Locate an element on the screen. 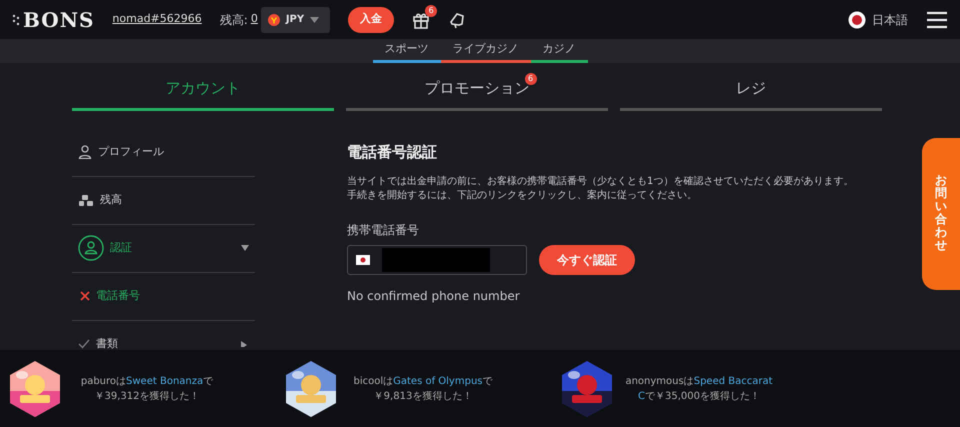 This screenshot has height=427, width=960. balance-label: 残高: is located at coordinates (234, 20).